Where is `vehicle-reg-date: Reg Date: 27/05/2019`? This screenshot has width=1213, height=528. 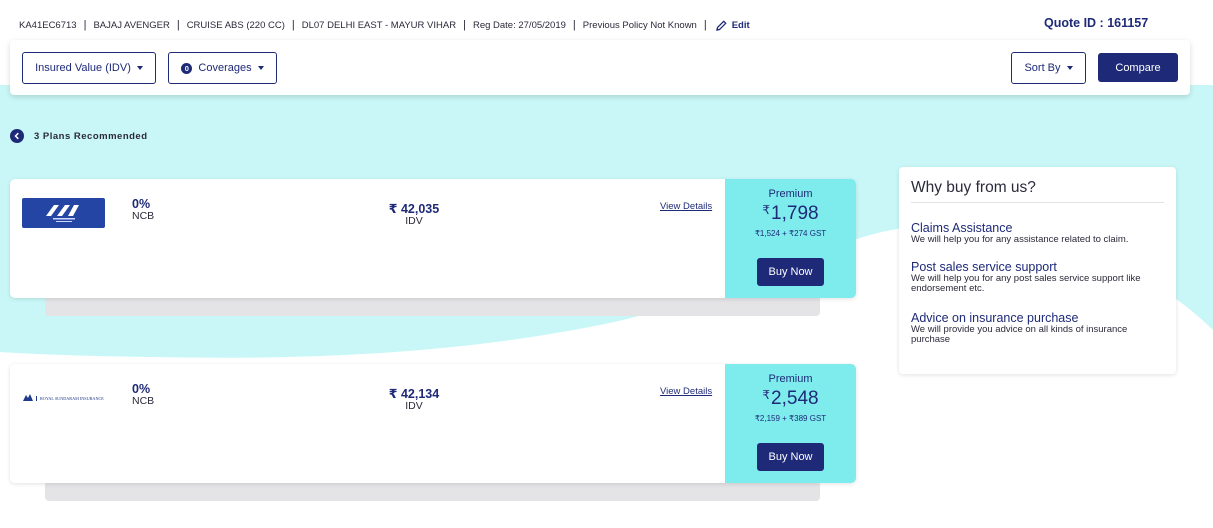 vehicle-reg-date: Reg Date: 27/05/2019 is located at coordinates (519, 25).